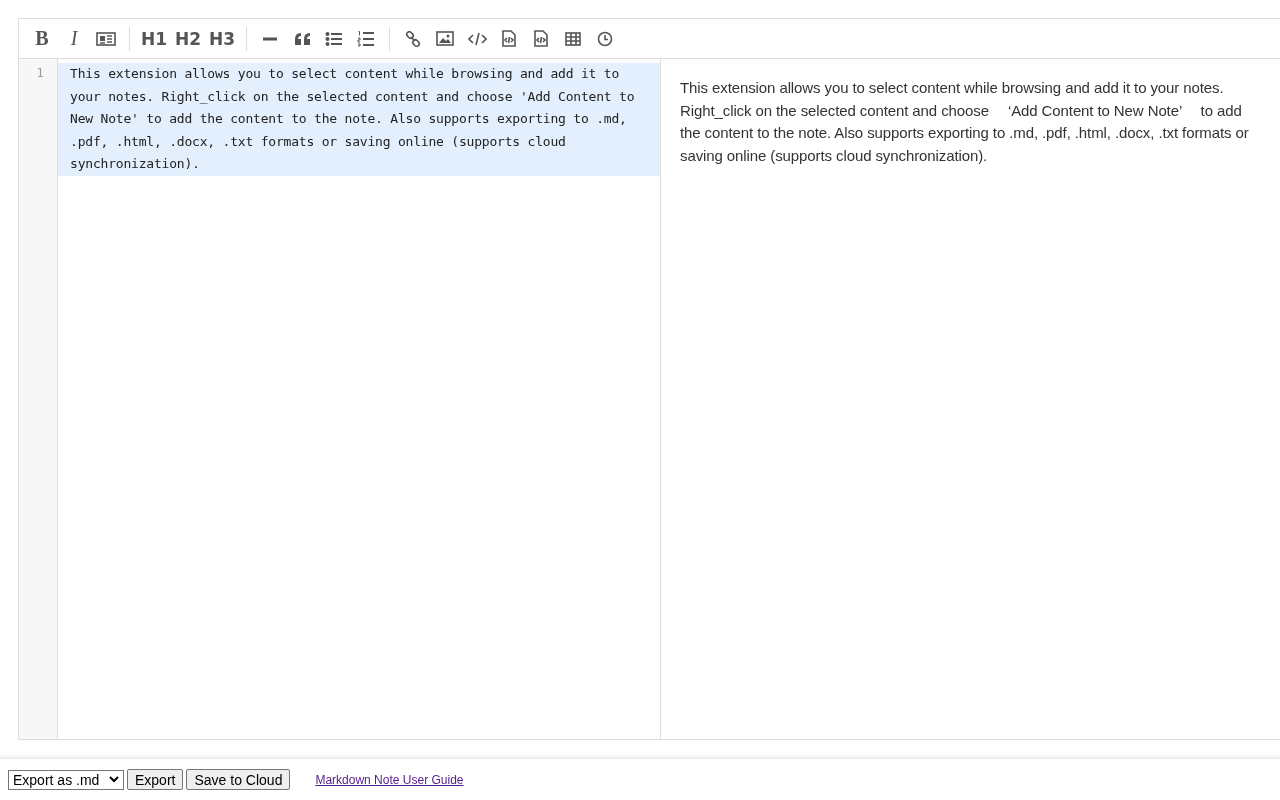 This screenshot has width=1280, height=800. Describe the element at coordinates (74, 38) in the screenshot. I see `italic-button: I` at that location.